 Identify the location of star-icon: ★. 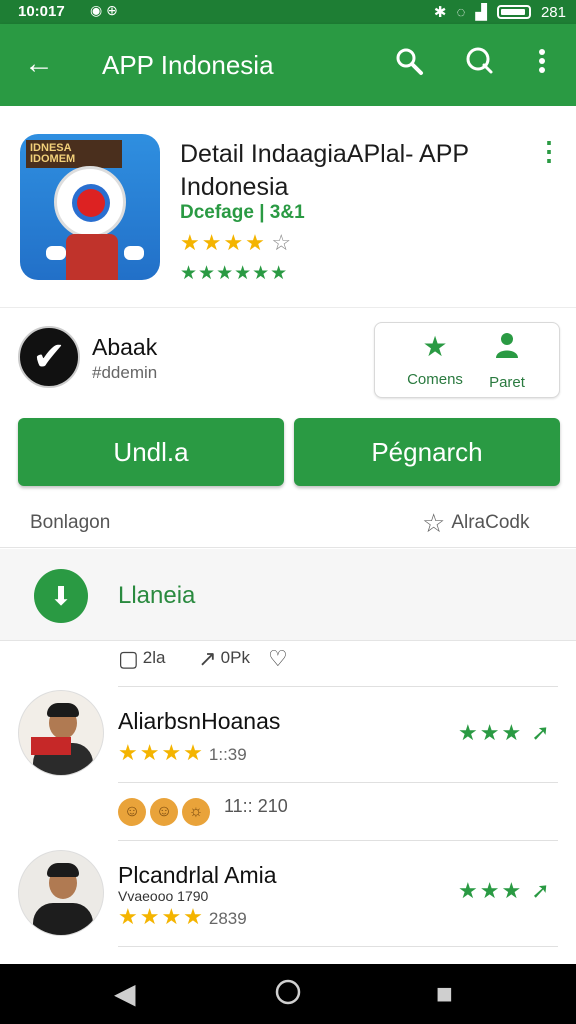
(435, 346).